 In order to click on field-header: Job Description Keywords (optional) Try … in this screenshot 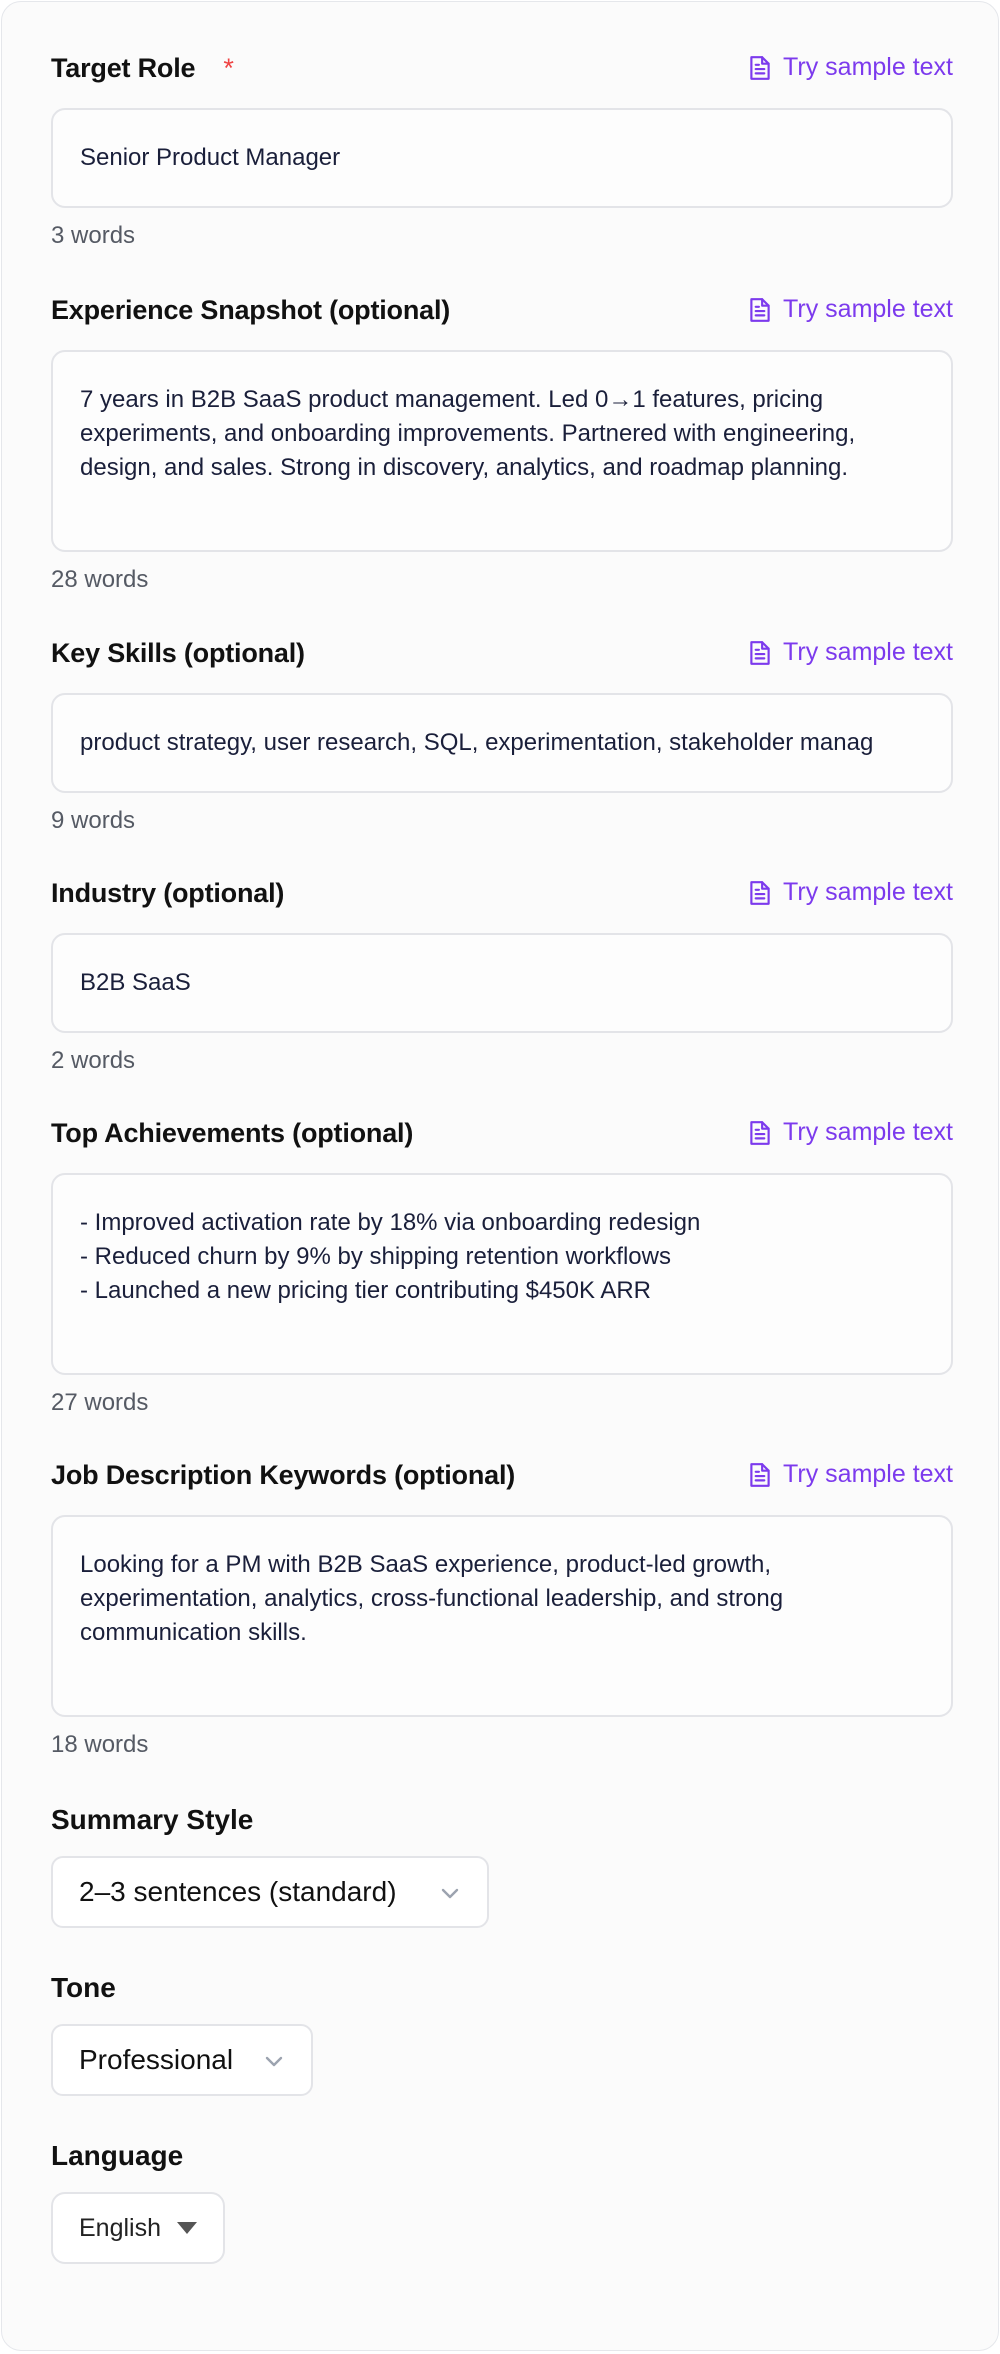, I will do `click(502, 1476)`.